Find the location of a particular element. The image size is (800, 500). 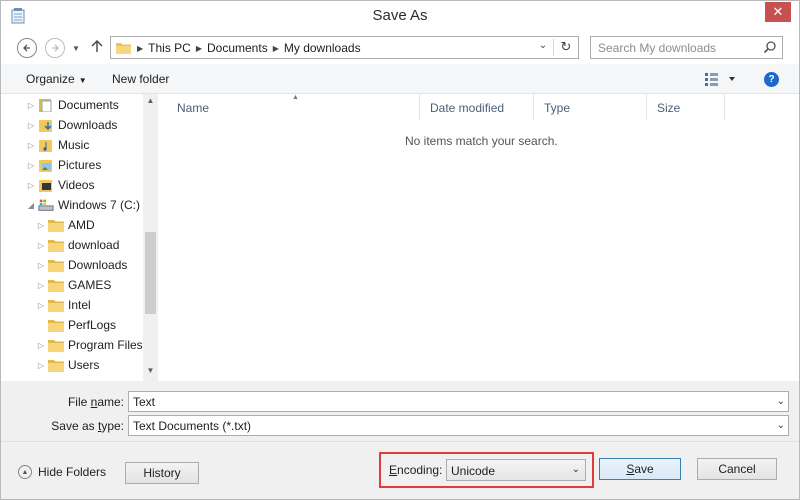

dialog-title: Save As is located at coordinates (400, 15).